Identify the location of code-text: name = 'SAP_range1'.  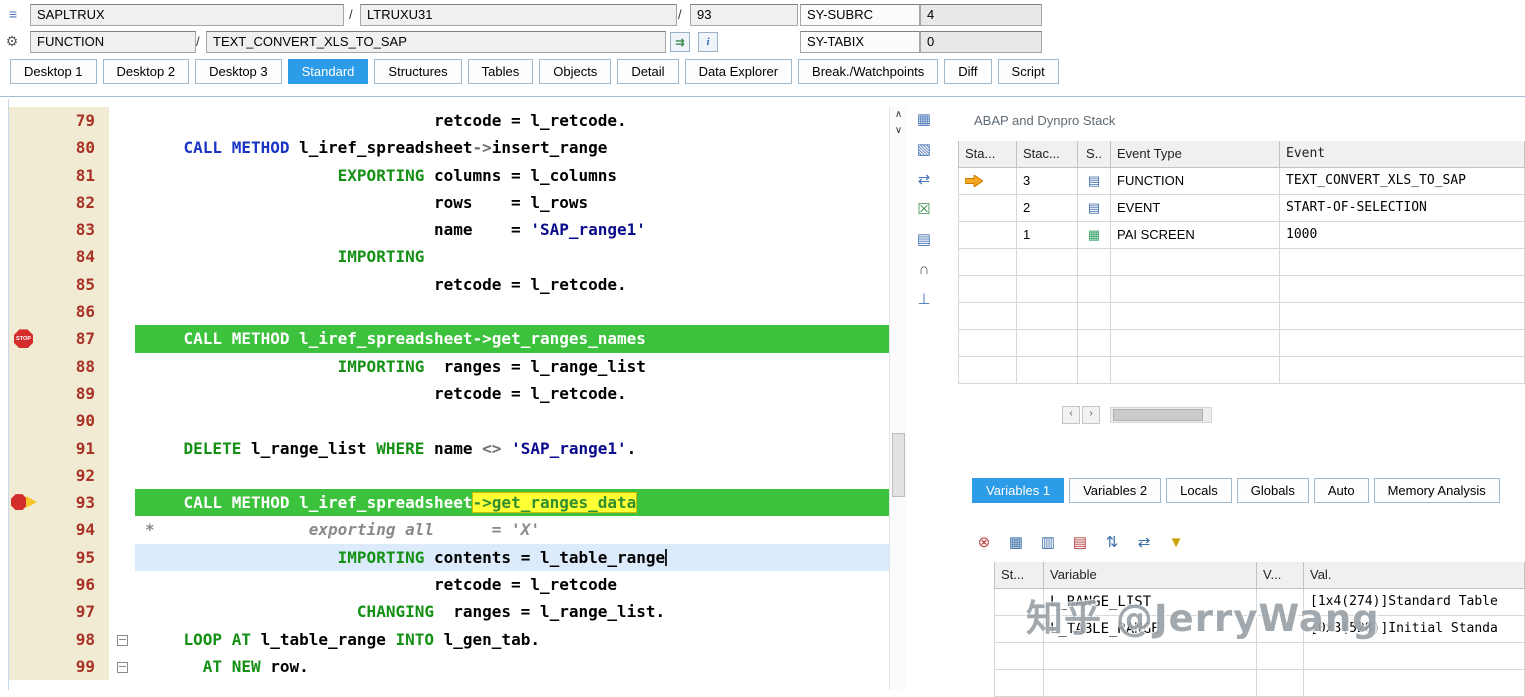
(512, 229).